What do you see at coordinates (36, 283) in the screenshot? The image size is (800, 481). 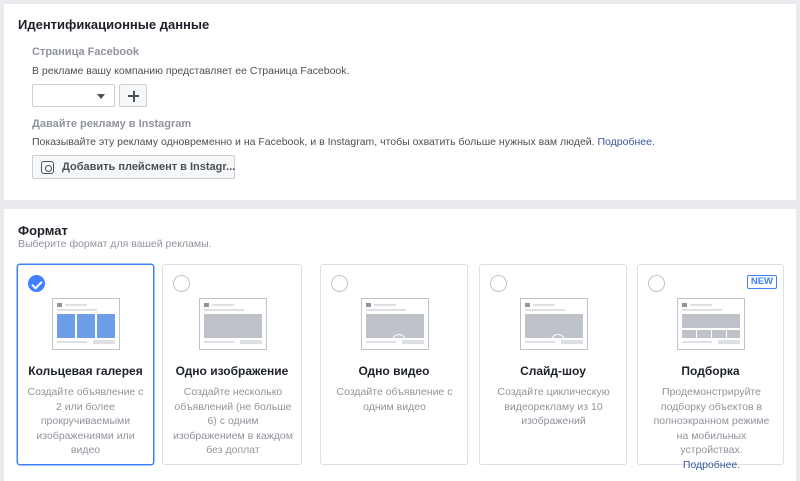 I see `radio-checked-icon` at bounding box center [36, 283].